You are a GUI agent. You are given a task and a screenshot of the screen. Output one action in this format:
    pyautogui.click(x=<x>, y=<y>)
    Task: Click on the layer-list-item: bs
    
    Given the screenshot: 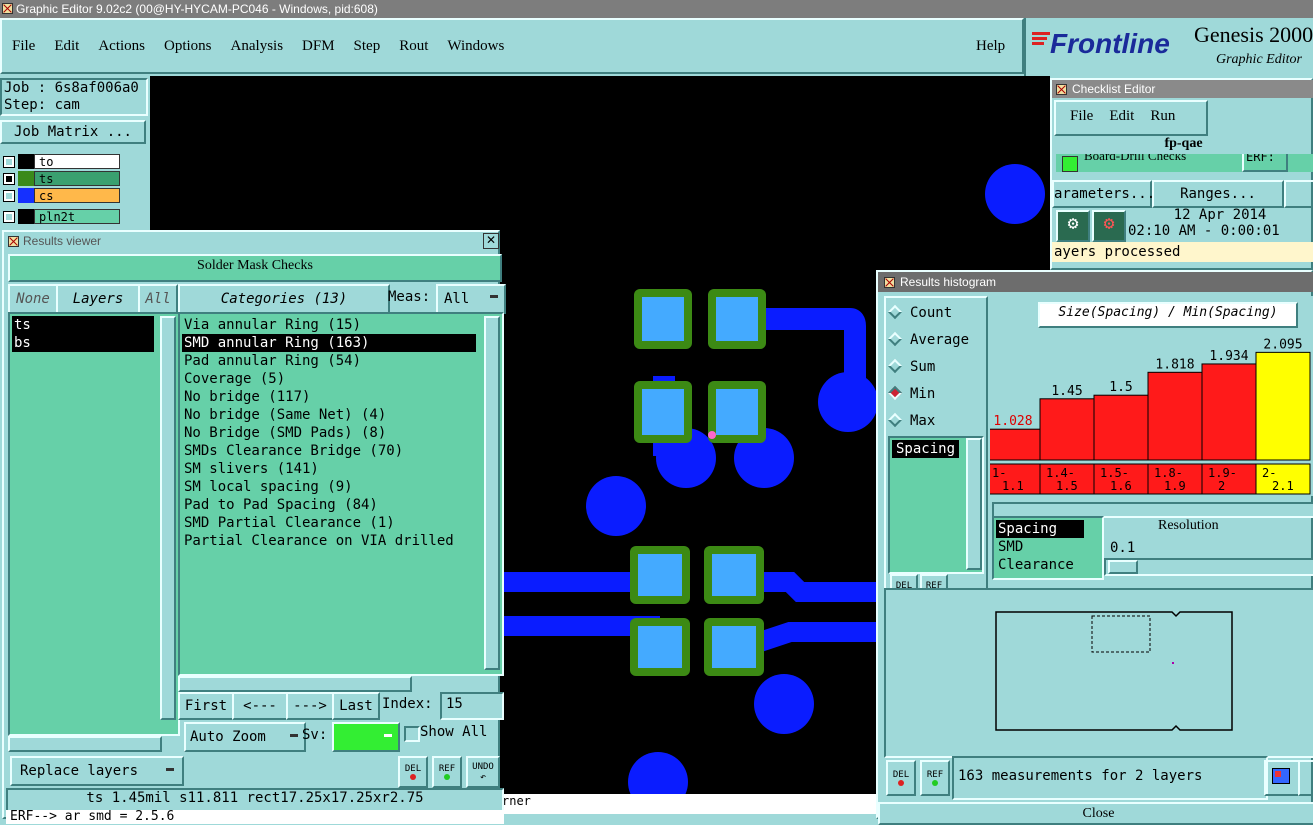 What is the action you would take?
    pyautogui.click(x=83, y=343)
    